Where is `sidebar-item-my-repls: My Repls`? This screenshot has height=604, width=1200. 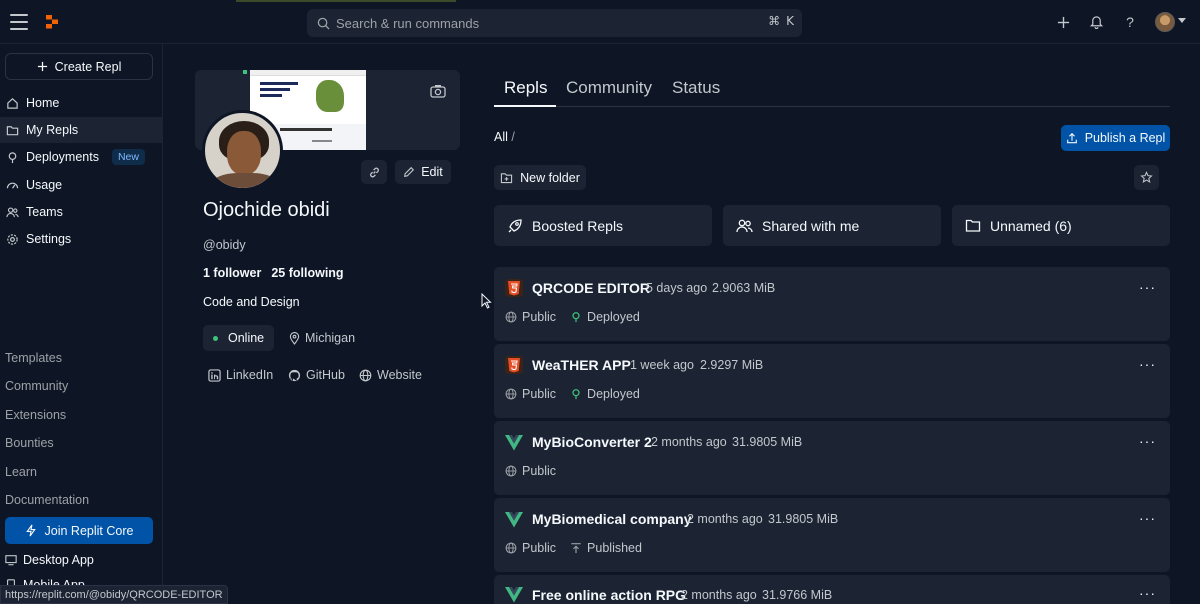 sidebar-item-my-repls: My Repls is located at coordinates (81, 130).